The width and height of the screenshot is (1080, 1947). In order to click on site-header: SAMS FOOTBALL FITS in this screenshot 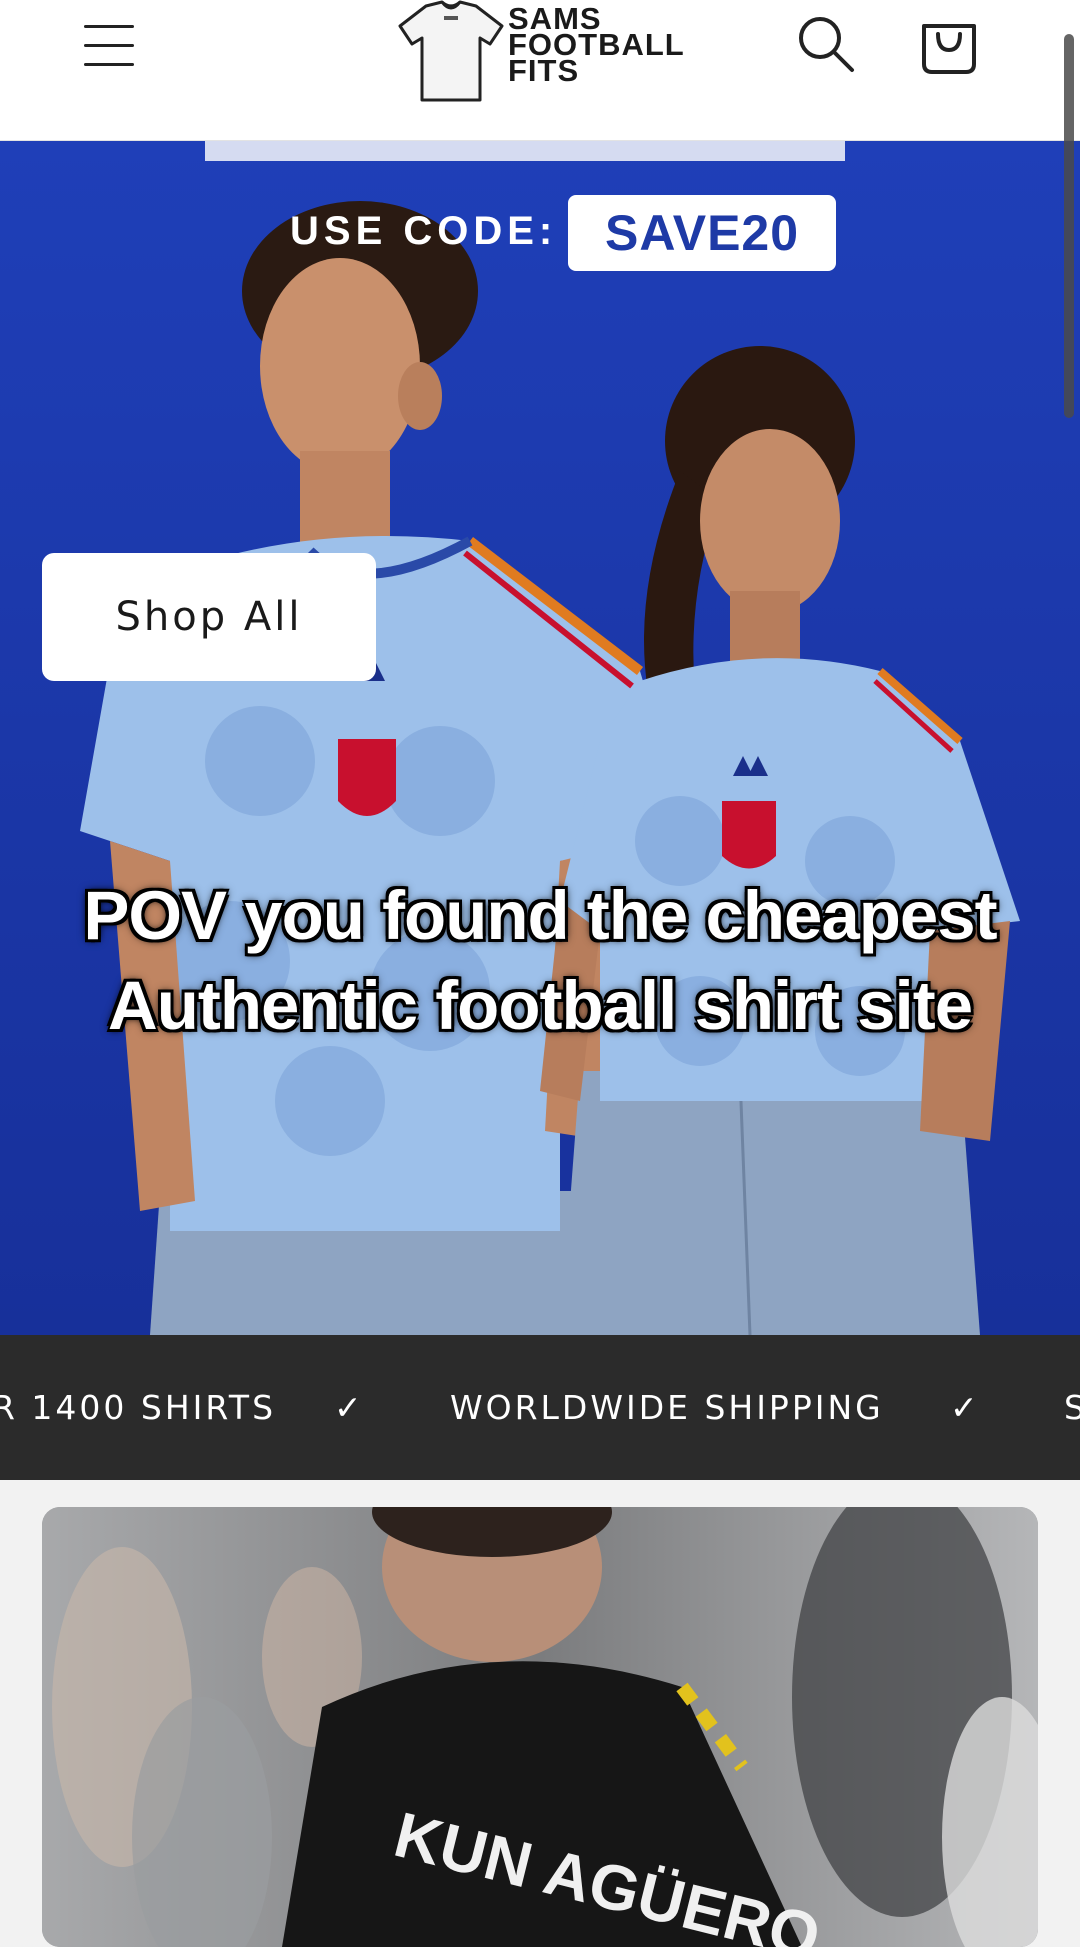, I will do `click(540, 70)`.